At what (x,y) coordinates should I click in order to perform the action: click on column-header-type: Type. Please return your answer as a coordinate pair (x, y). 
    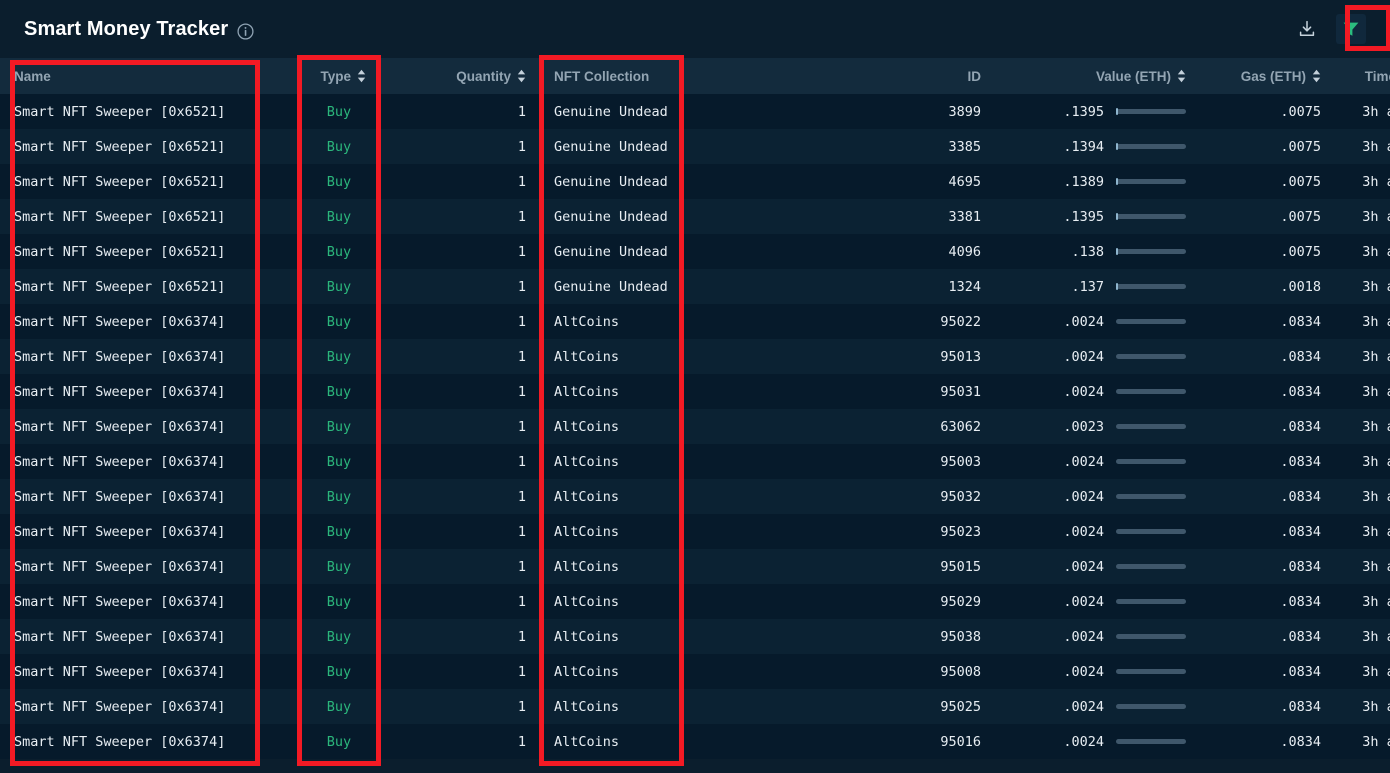
    Looking at the image, I should click on (339, 76).